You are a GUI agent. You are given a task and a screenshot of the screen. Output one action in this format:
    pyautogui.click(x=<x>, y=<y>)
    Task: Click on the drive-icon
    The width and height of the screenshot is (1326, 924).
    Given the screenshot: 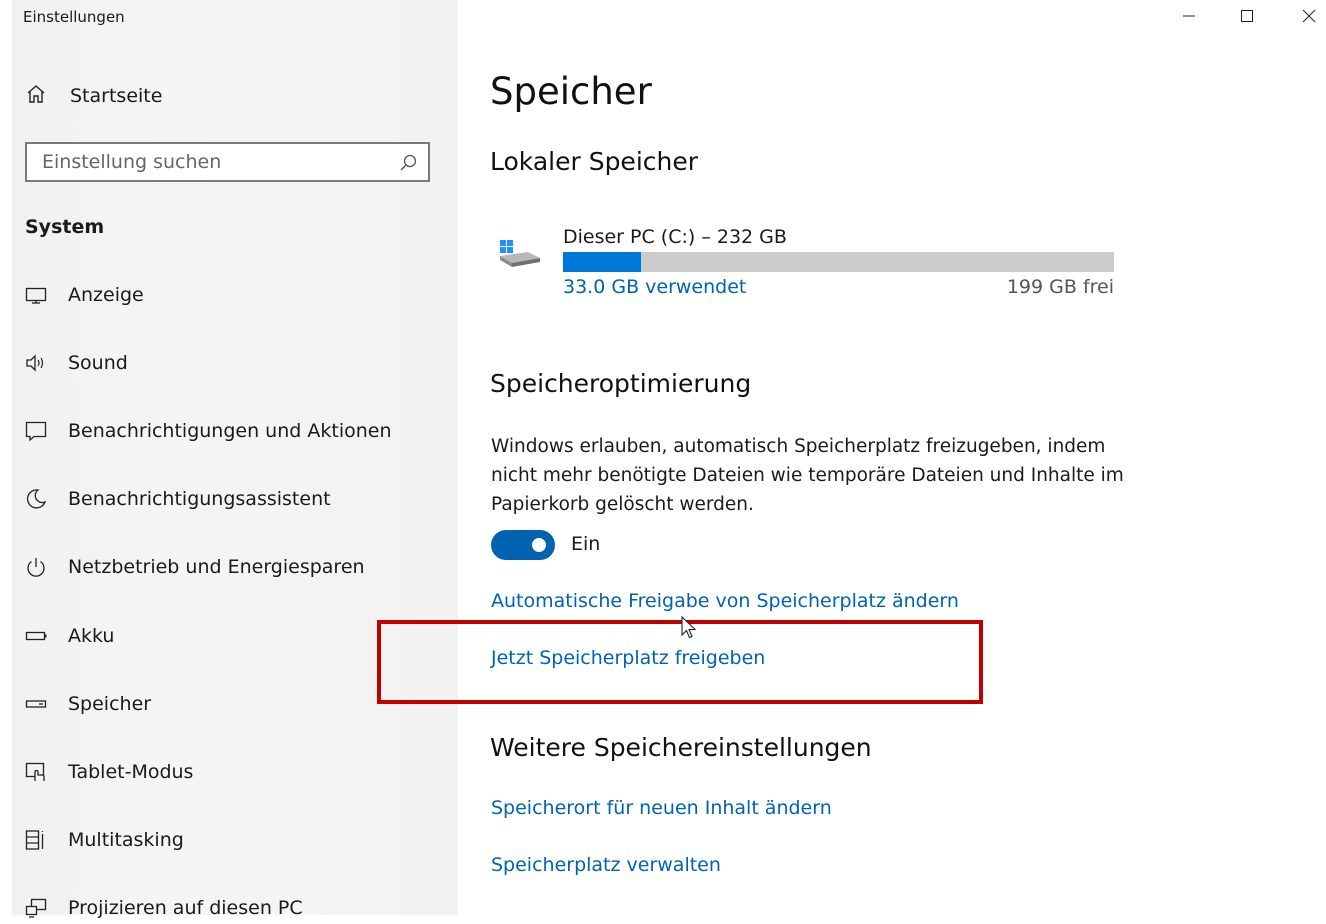 What is the action you would take?
    pyautogui.click(x=520, y=256)
    